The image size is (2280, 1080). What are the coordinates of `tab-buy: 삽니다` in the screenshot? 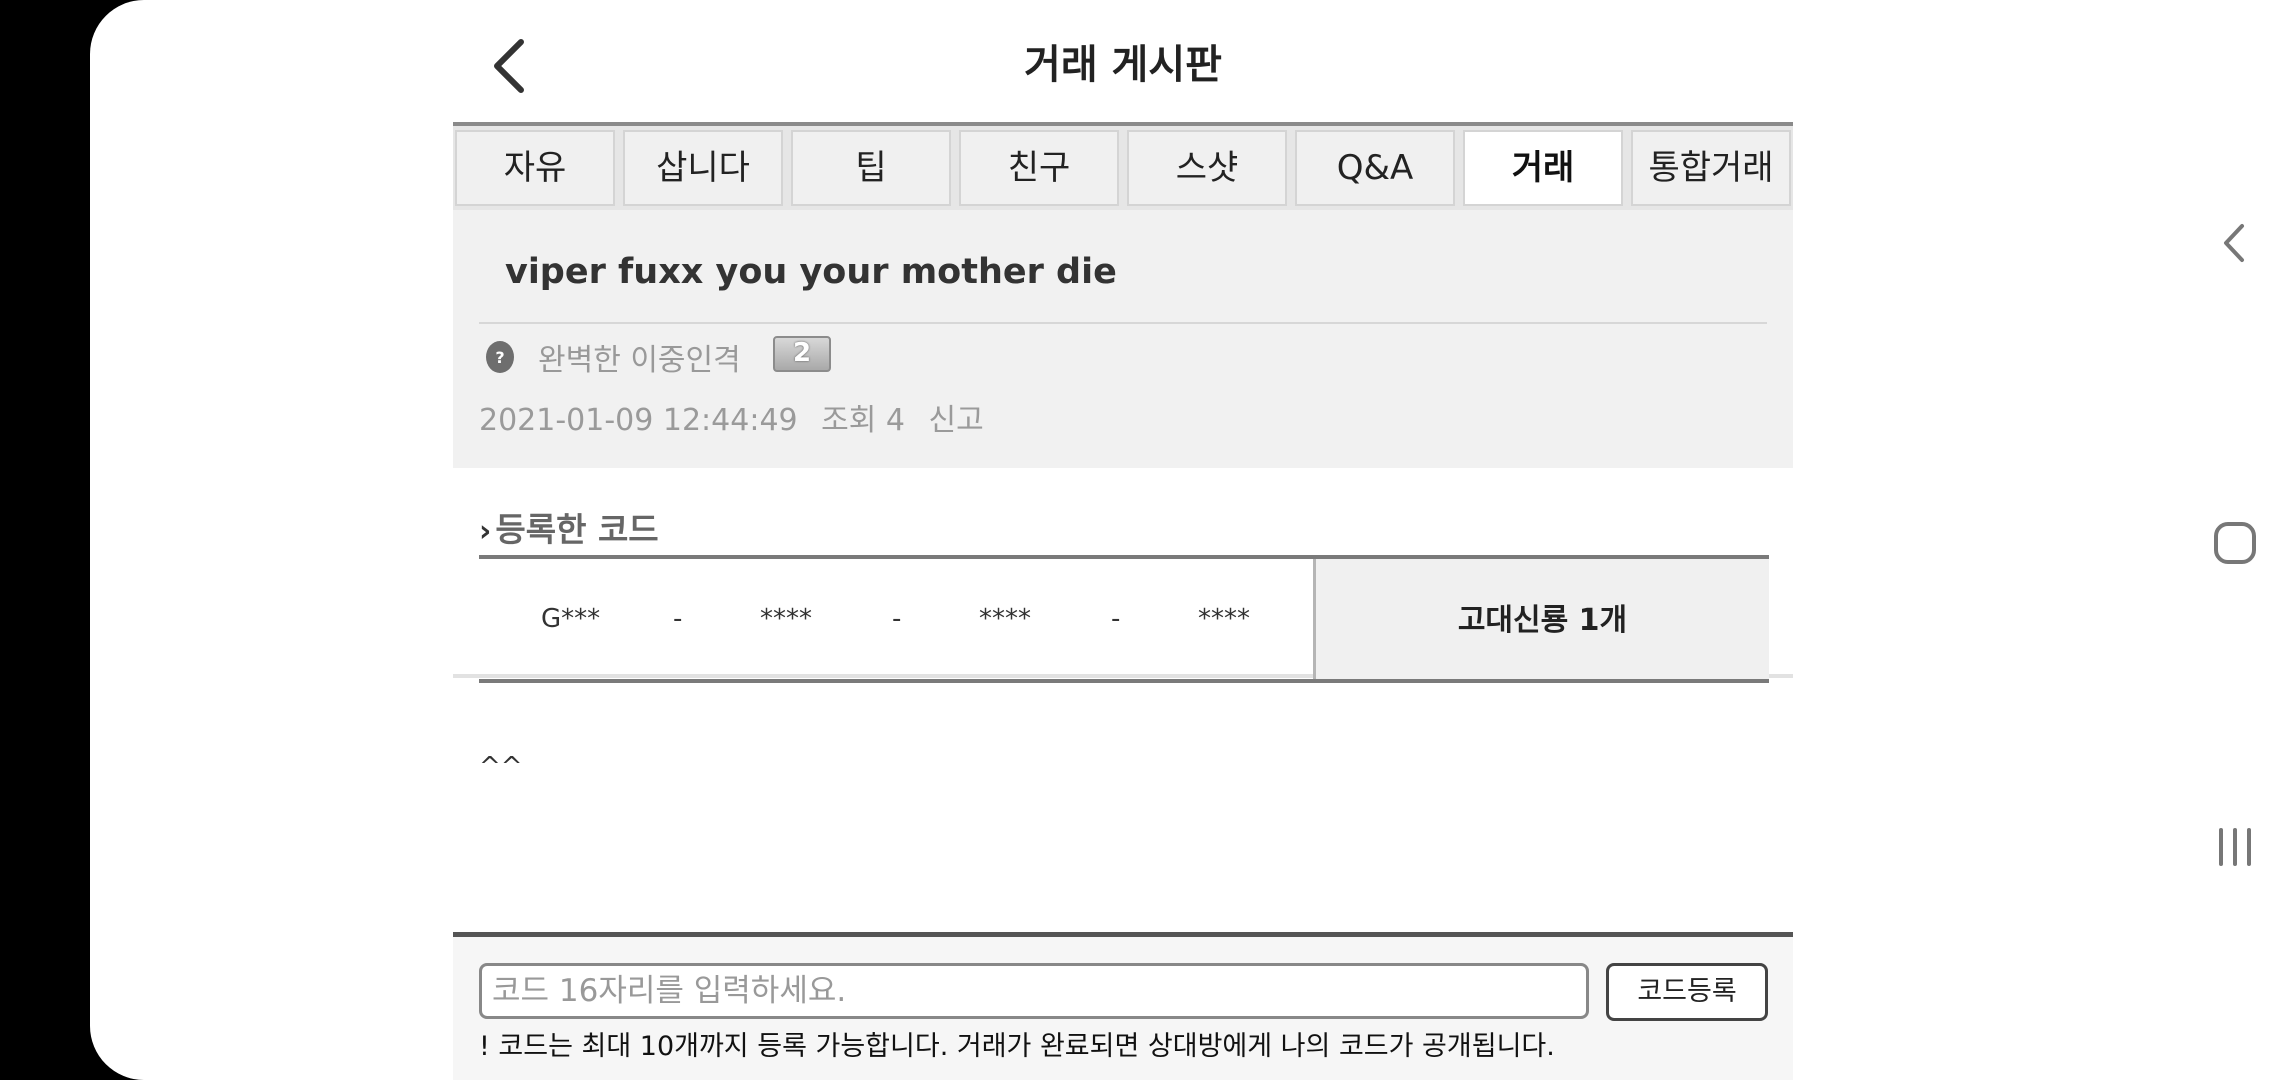 It's located at (703, 168).